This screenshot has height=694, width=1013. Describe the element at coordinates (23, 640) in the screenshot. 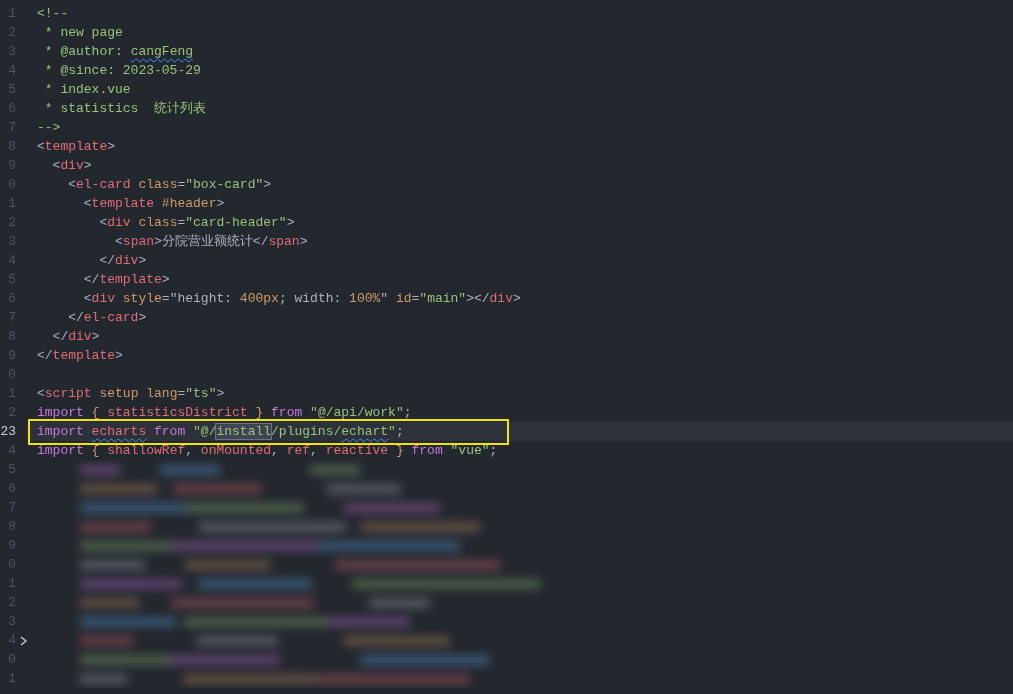

I see `chevron-icon` at that location.